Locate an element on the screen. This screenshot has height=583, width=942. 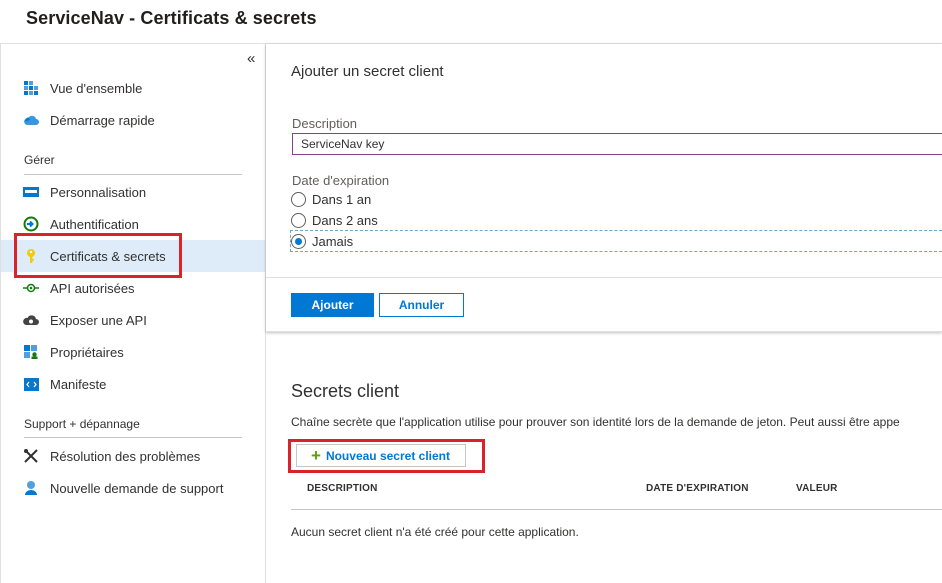
sidebar-item-overview: Vue d'ensemble is located at coordinates (133, 88).